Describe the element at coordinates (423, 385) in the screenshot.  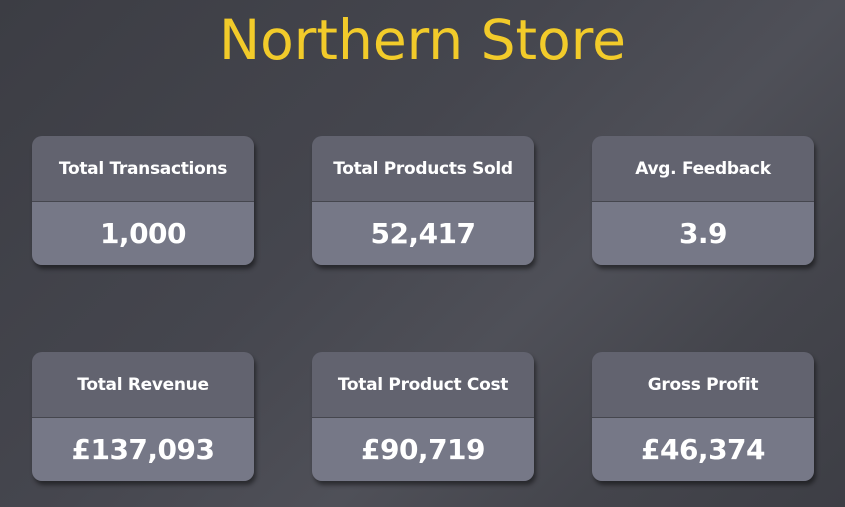
I see `card-label: Total Product Cost` at that location.